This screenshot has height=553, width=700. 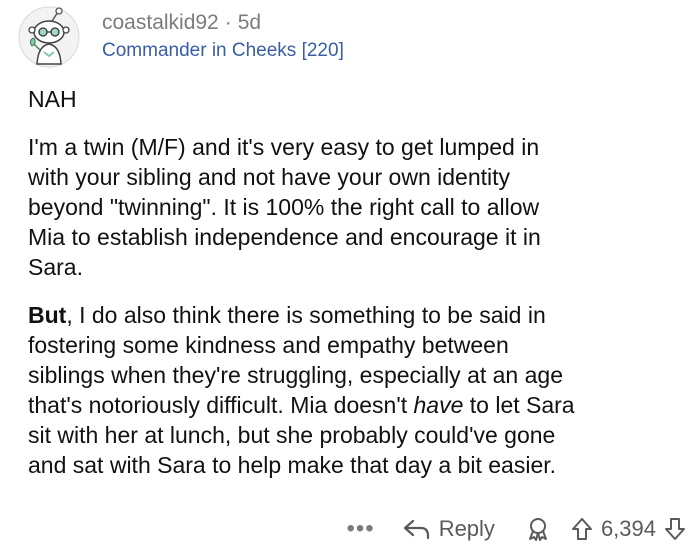 I want to click on reply-button: Reply, so click(x=448, y=529).